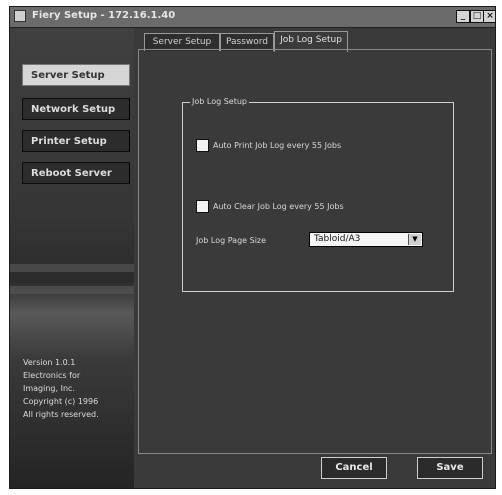  I want to click on window-title: Fiery Setup - 172.16.1.40, so click(104, 15).